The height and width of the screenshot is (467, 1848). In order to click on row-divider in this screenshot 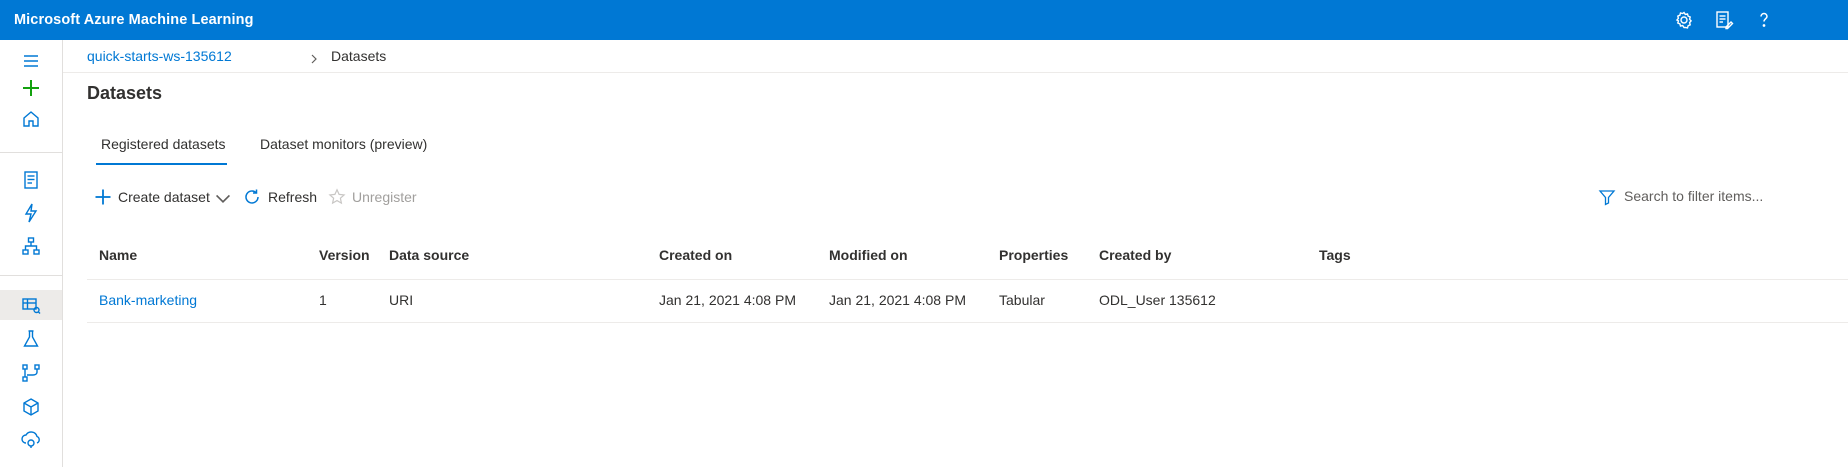, I will do `click(967, 322)`.